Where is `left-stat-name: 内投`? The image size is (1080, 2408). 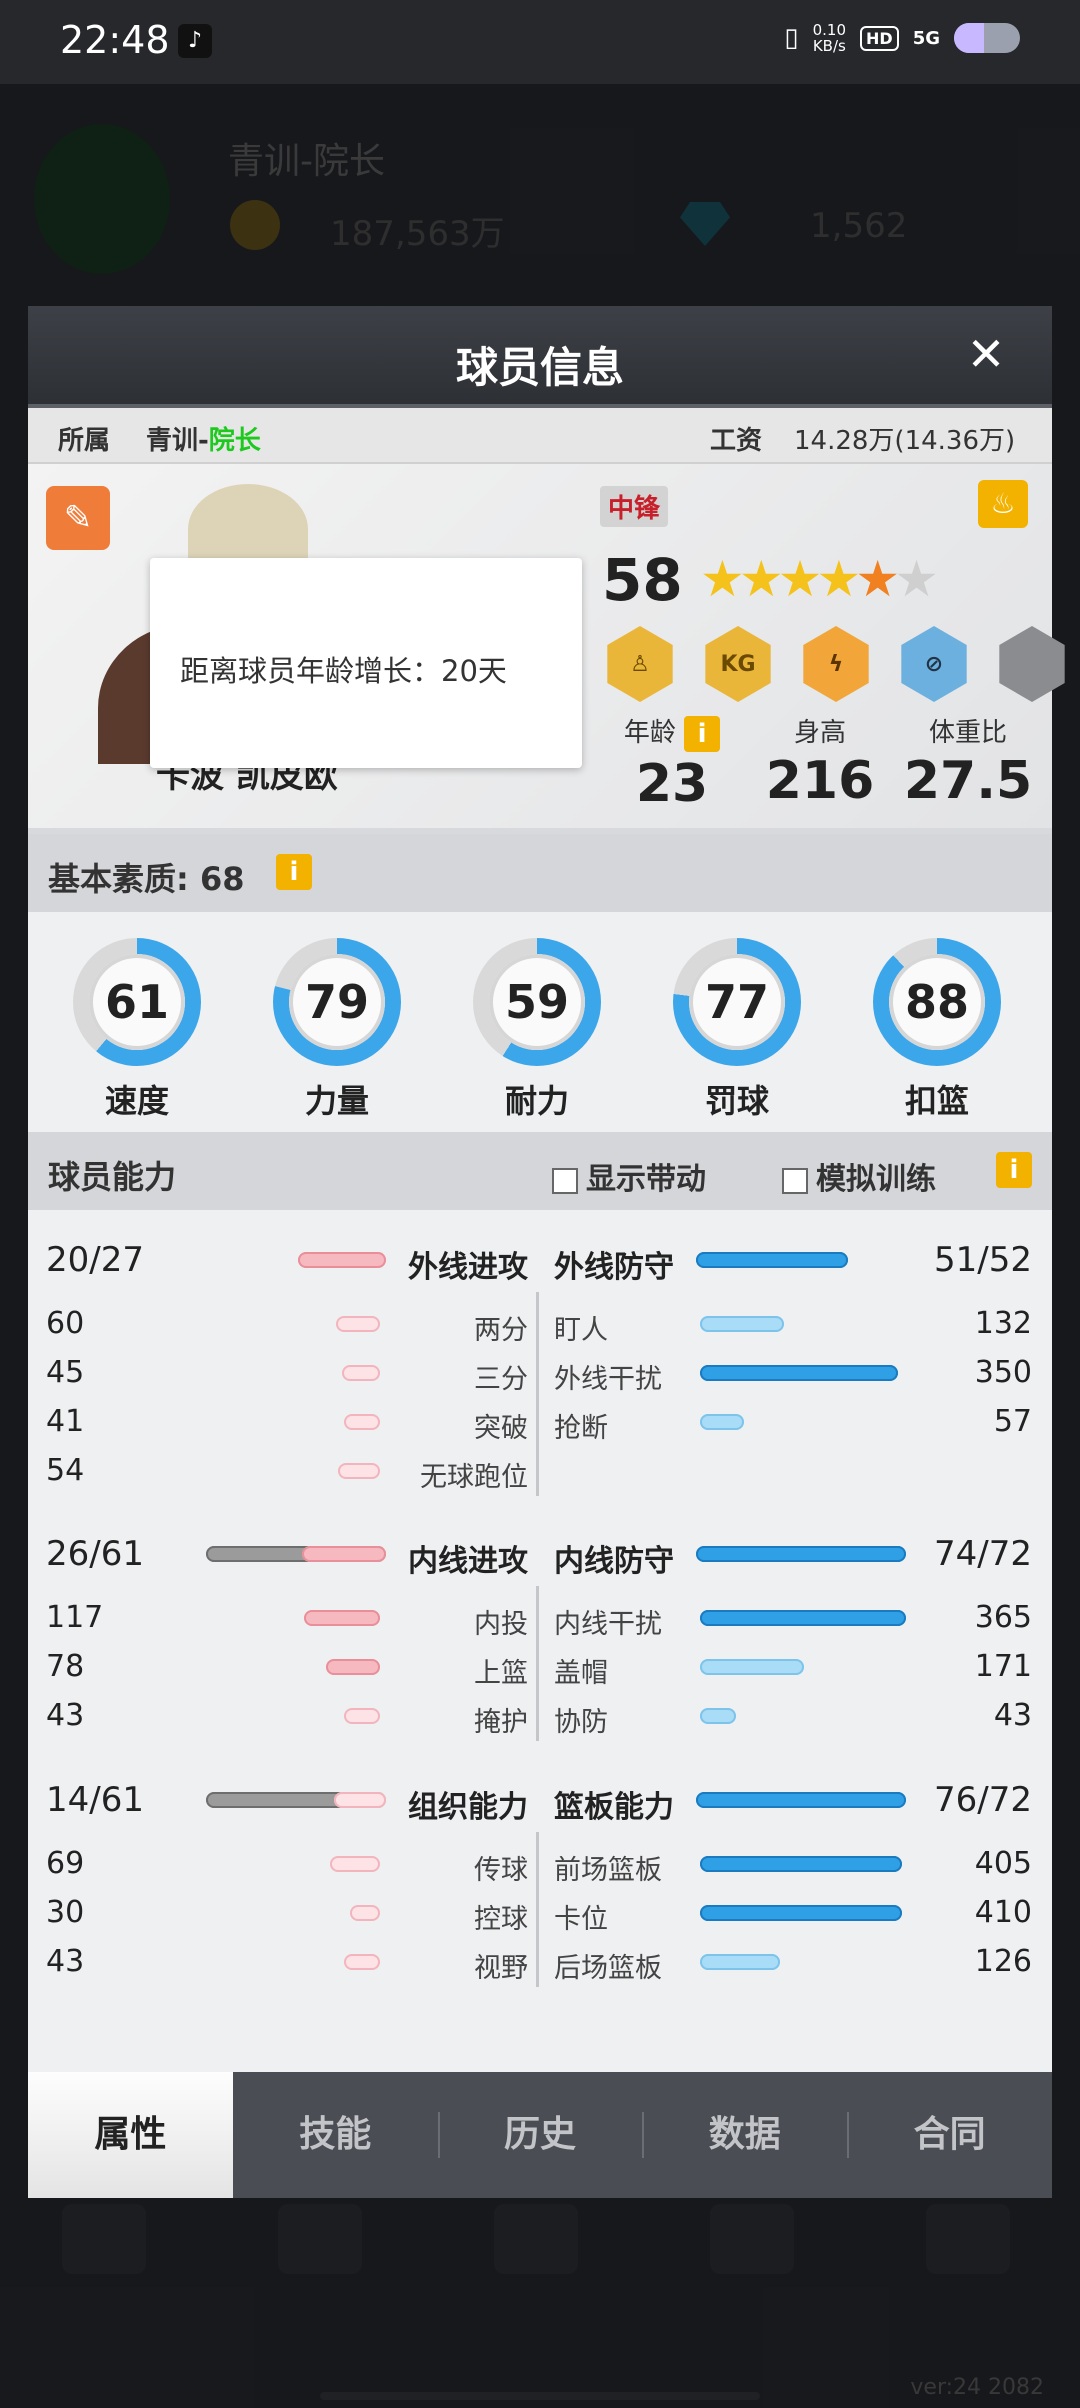 left-stat-name: 内投 is located at coordinates (501, 1624).